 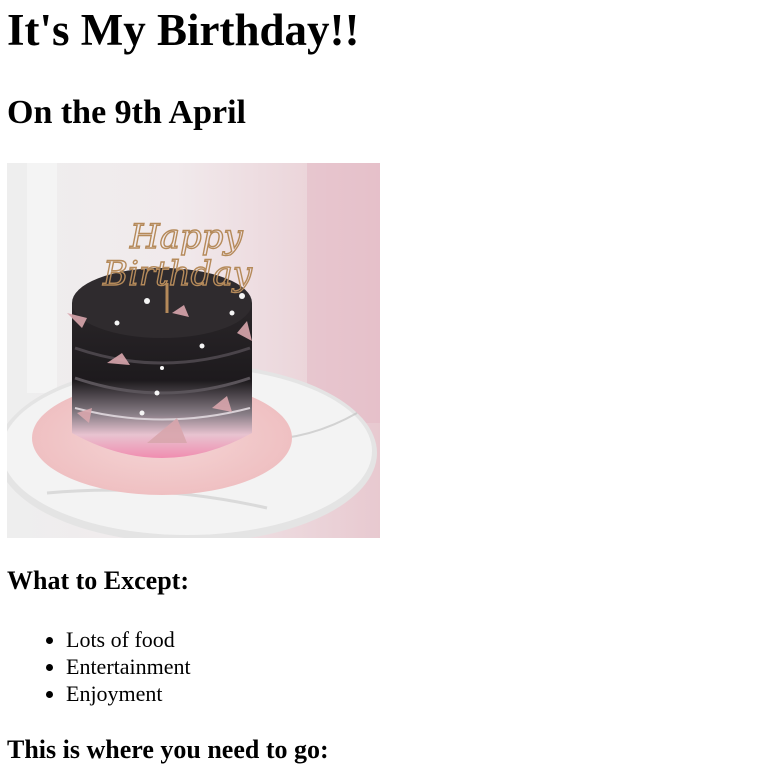 What do you see at coordinates (177, 274) in the screenshot?
I see `topper-text-birthday: Birthday` at bounding box center [177, 274].